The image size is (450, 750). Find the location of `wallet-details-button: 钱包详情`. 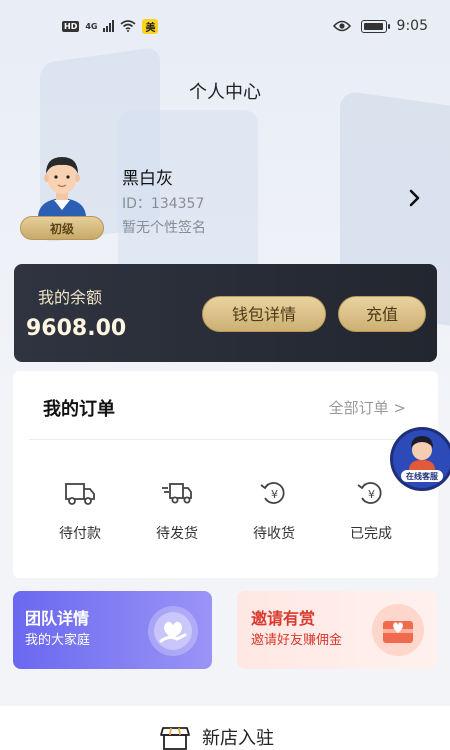

wallet-details-button: 钱包详情 is located at coordinates (264, 314).